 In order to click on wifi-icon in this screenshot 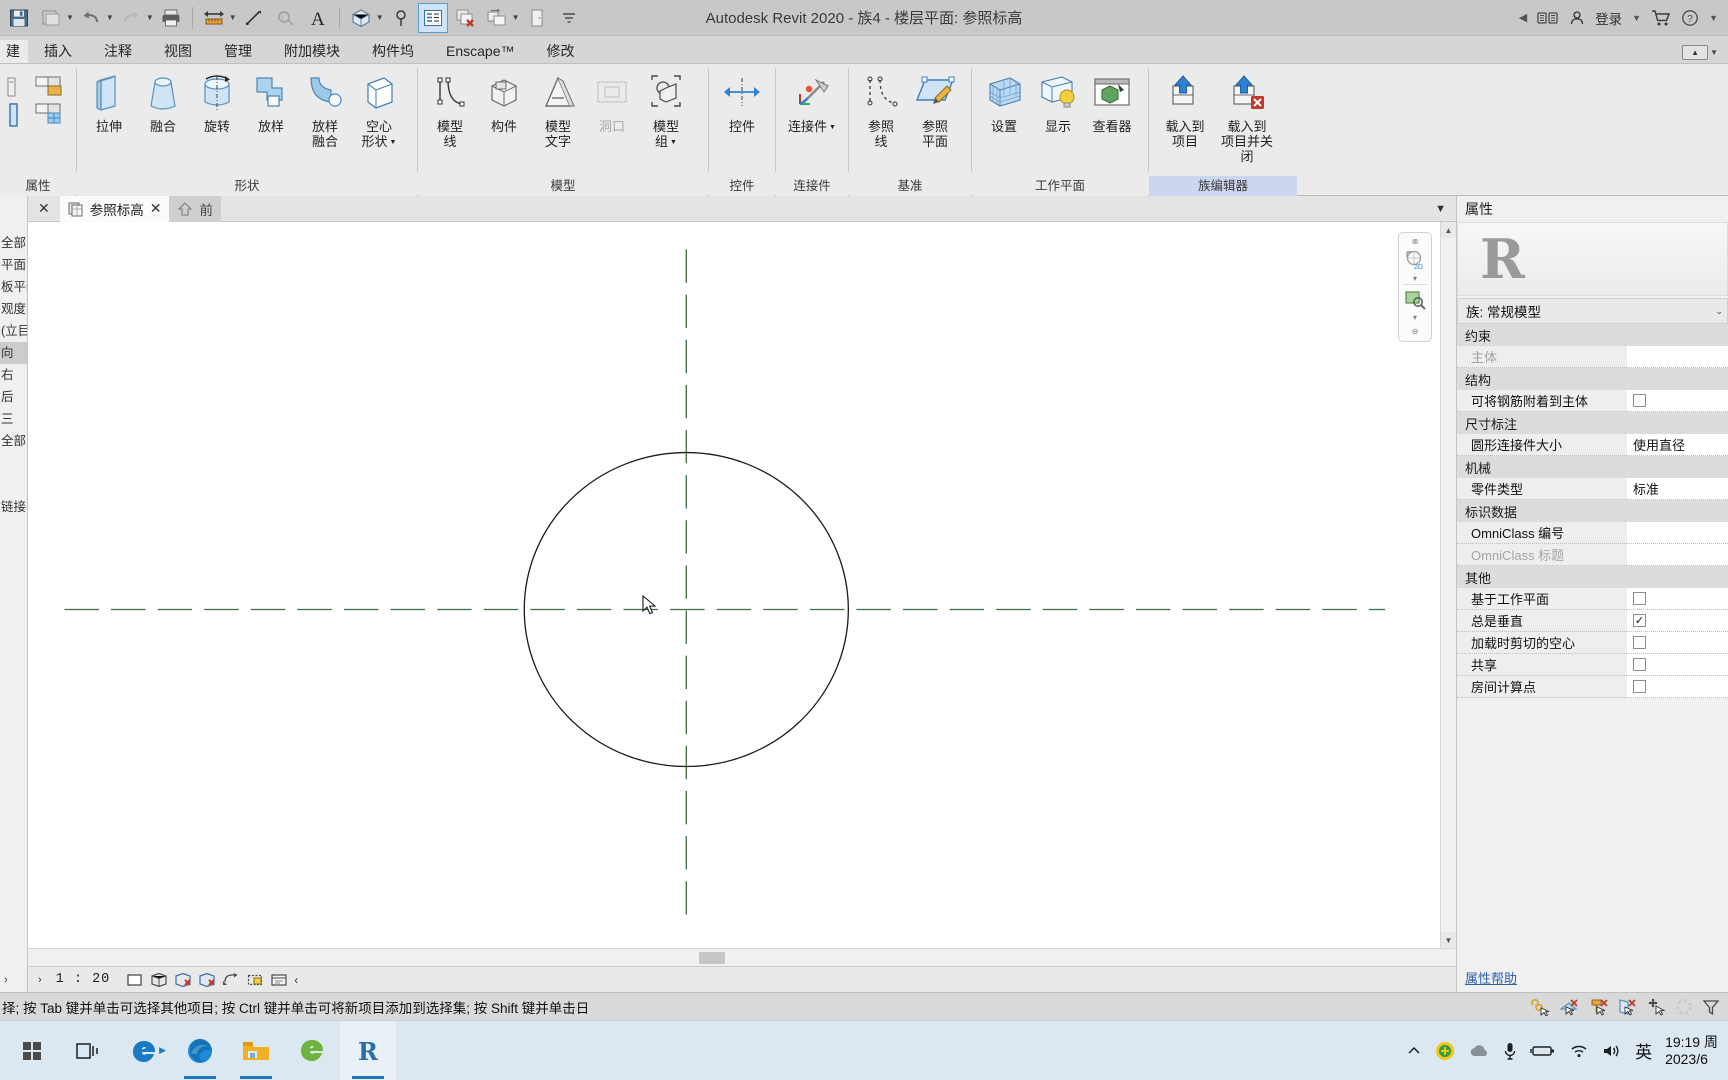, I will do `click(1579, 1051)`.